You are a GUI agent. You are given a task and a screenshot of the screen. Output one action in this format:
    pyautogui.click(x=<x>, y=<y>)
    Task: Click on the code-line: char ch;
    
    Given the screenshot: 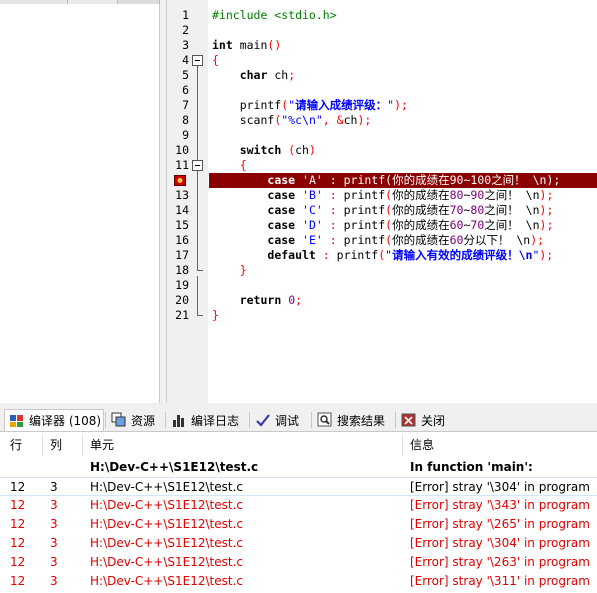 What is the action you would take?
    pyautogui.click(x=253, y=75)
    